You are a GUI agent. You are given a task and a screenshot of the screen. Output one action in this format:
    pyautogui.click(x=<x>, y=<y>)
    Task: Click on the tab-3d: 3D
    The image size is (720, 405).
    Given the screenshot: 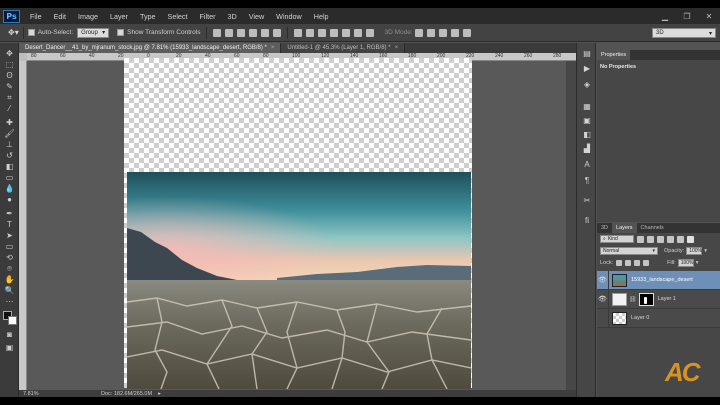 What is the action you would take?
    pyautogui.click(x=604, y=228)
    